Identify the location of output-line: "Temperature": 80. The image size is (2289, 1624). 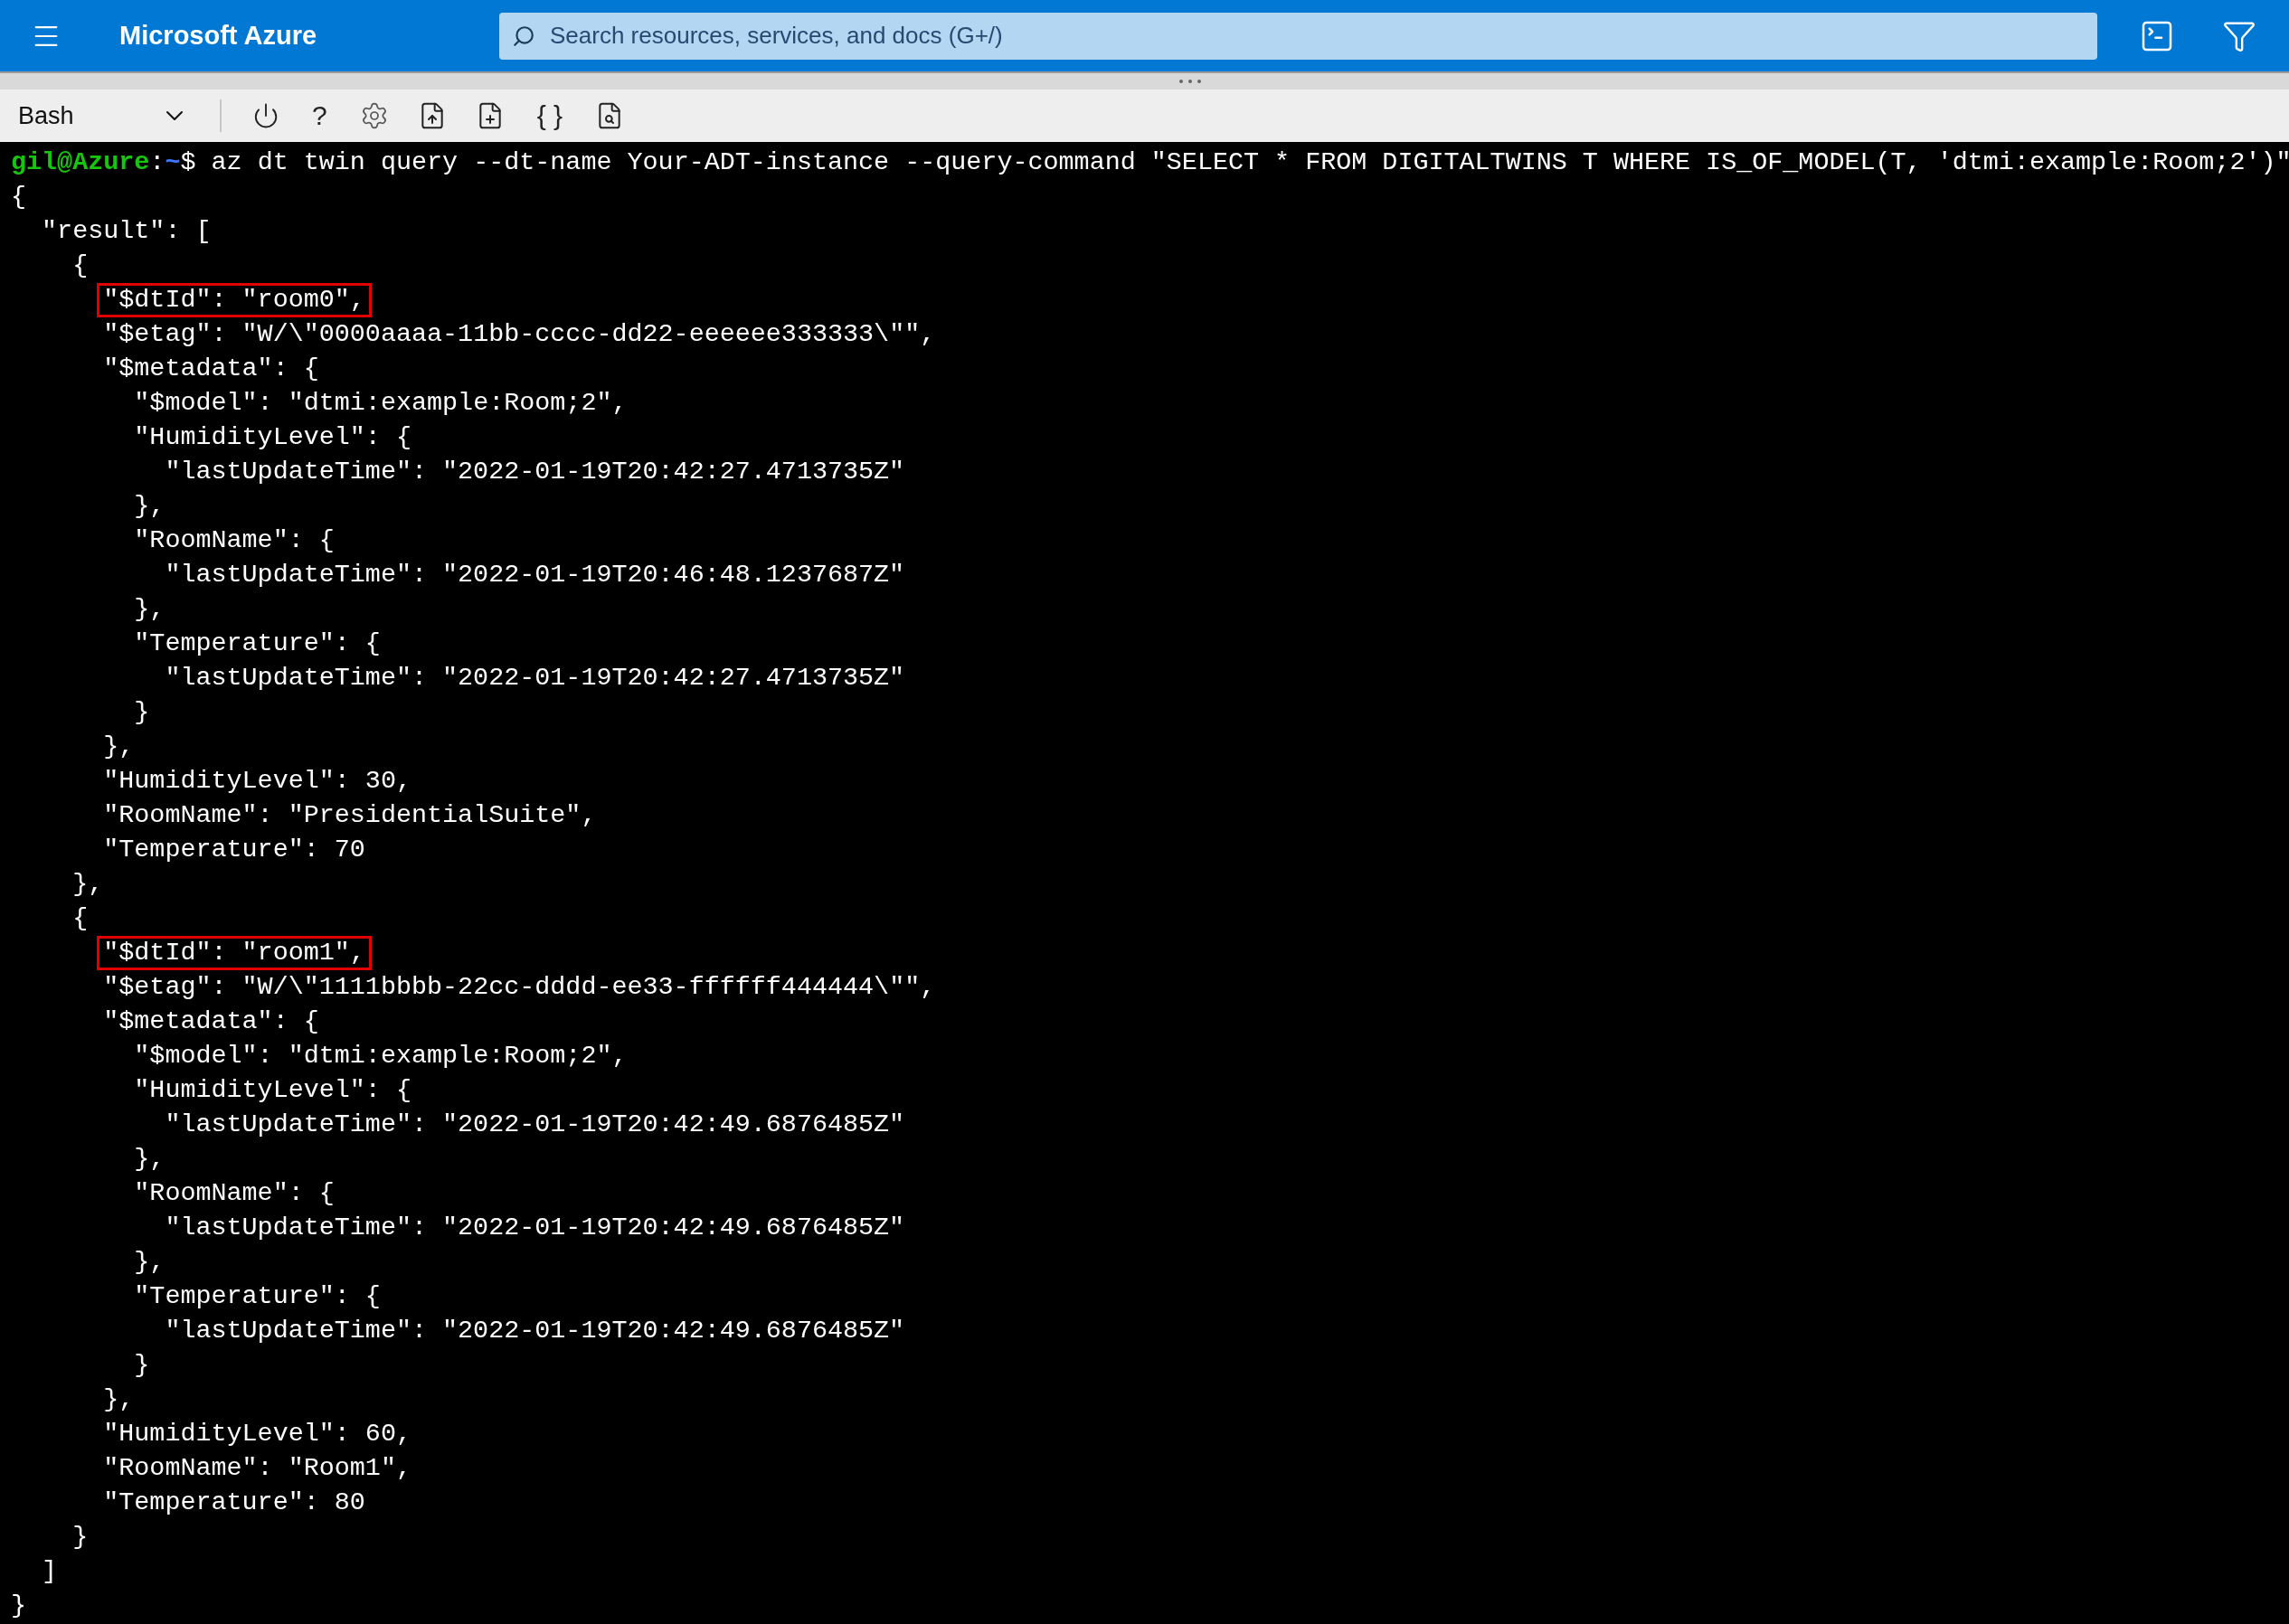
(234, 1503).